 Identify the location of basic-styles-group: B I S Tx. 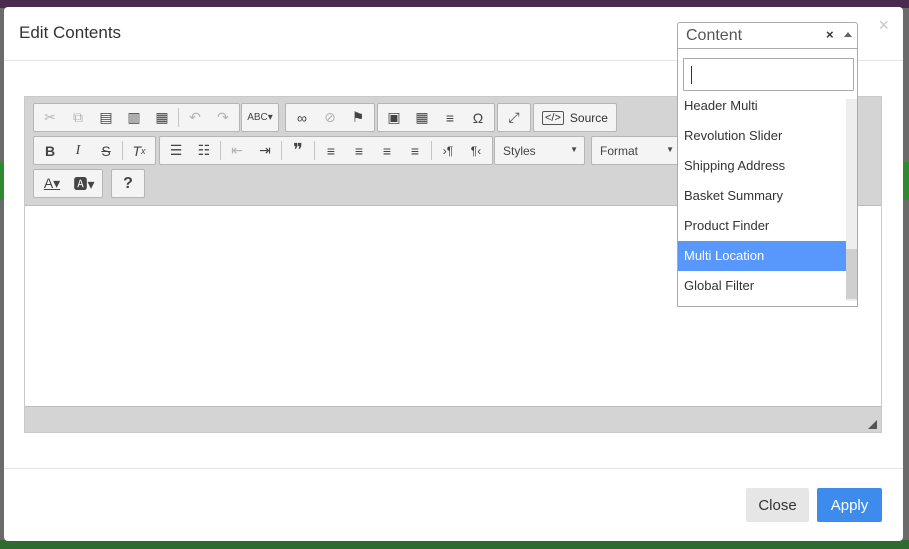
(94, 150).